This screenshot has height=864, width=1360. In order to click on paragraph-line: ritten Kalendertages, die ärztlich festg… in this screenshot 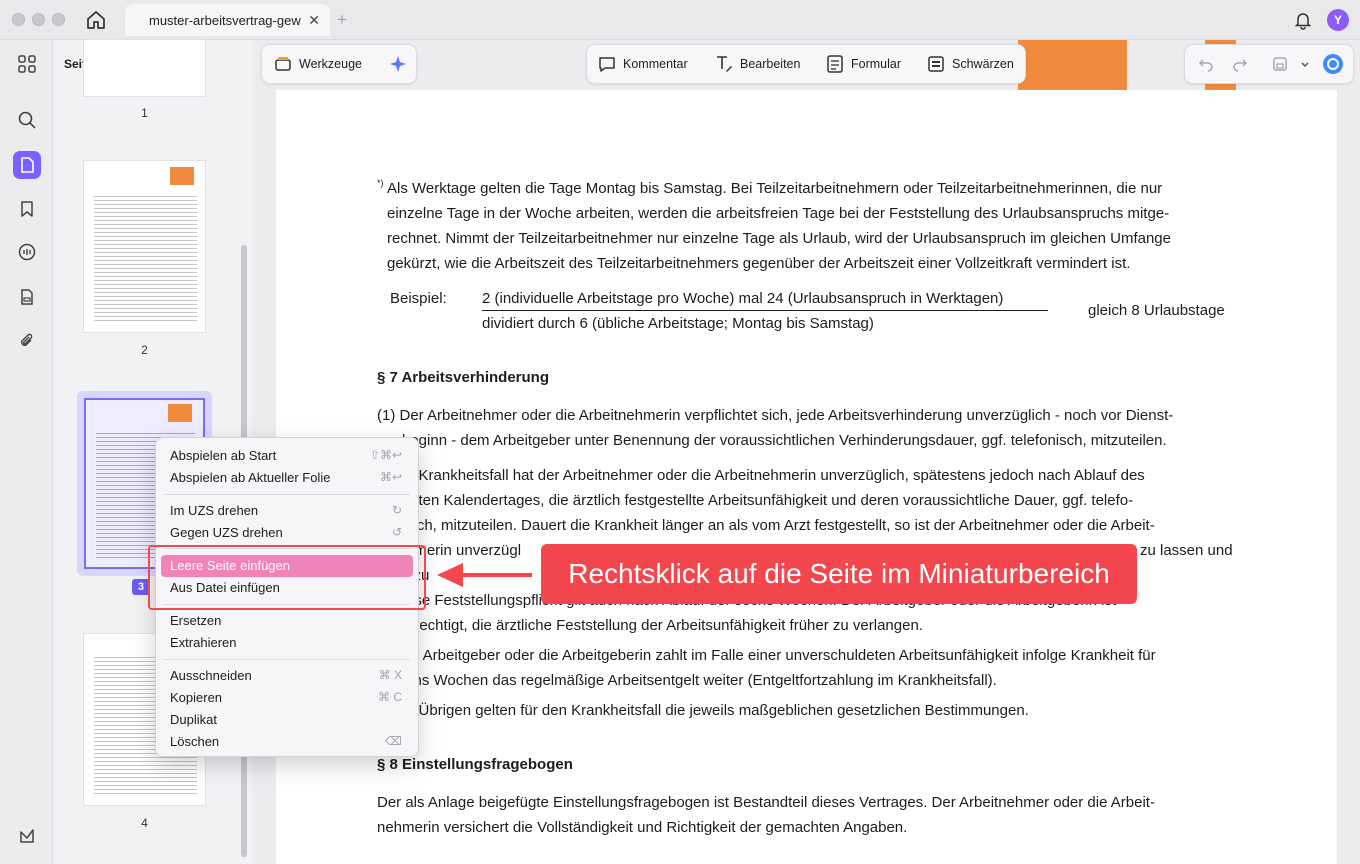, I will do `click(770, 500)`.